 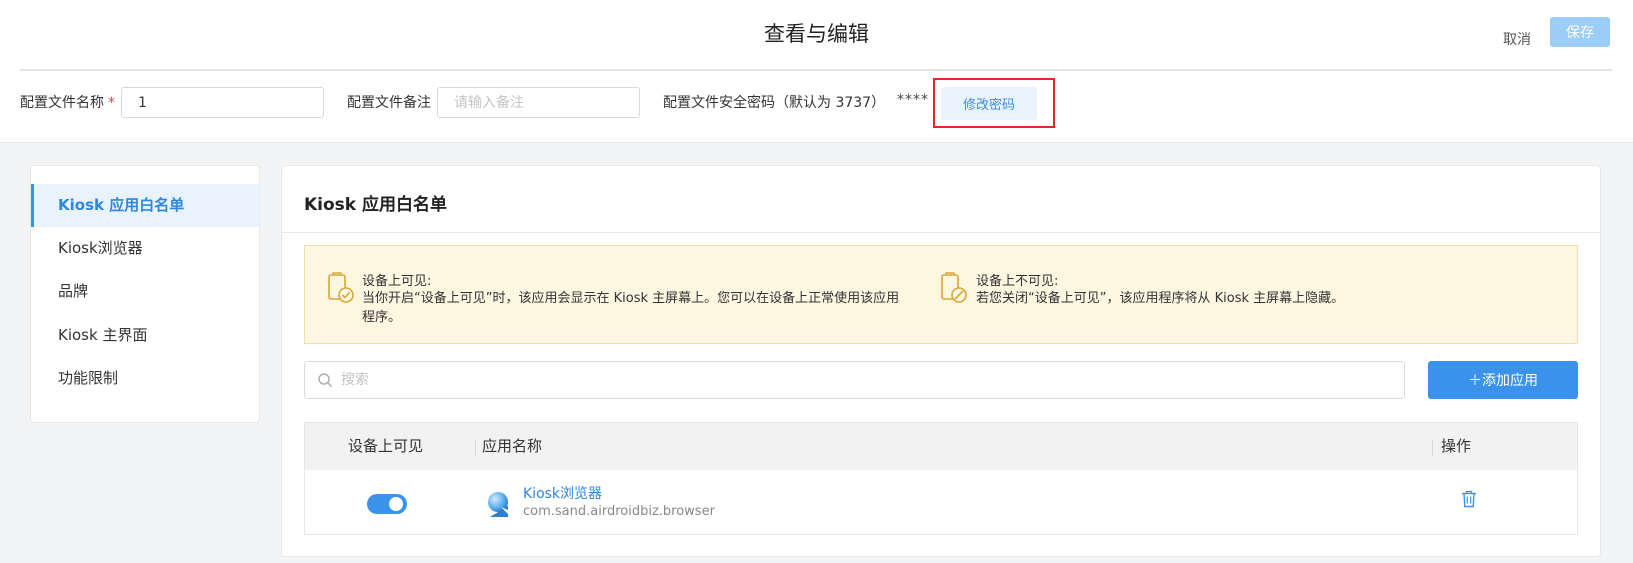 What do you see at coordinates (499, 504) in the screenshot?
I see `browser-app-icon` at bounding box center [499, 504].